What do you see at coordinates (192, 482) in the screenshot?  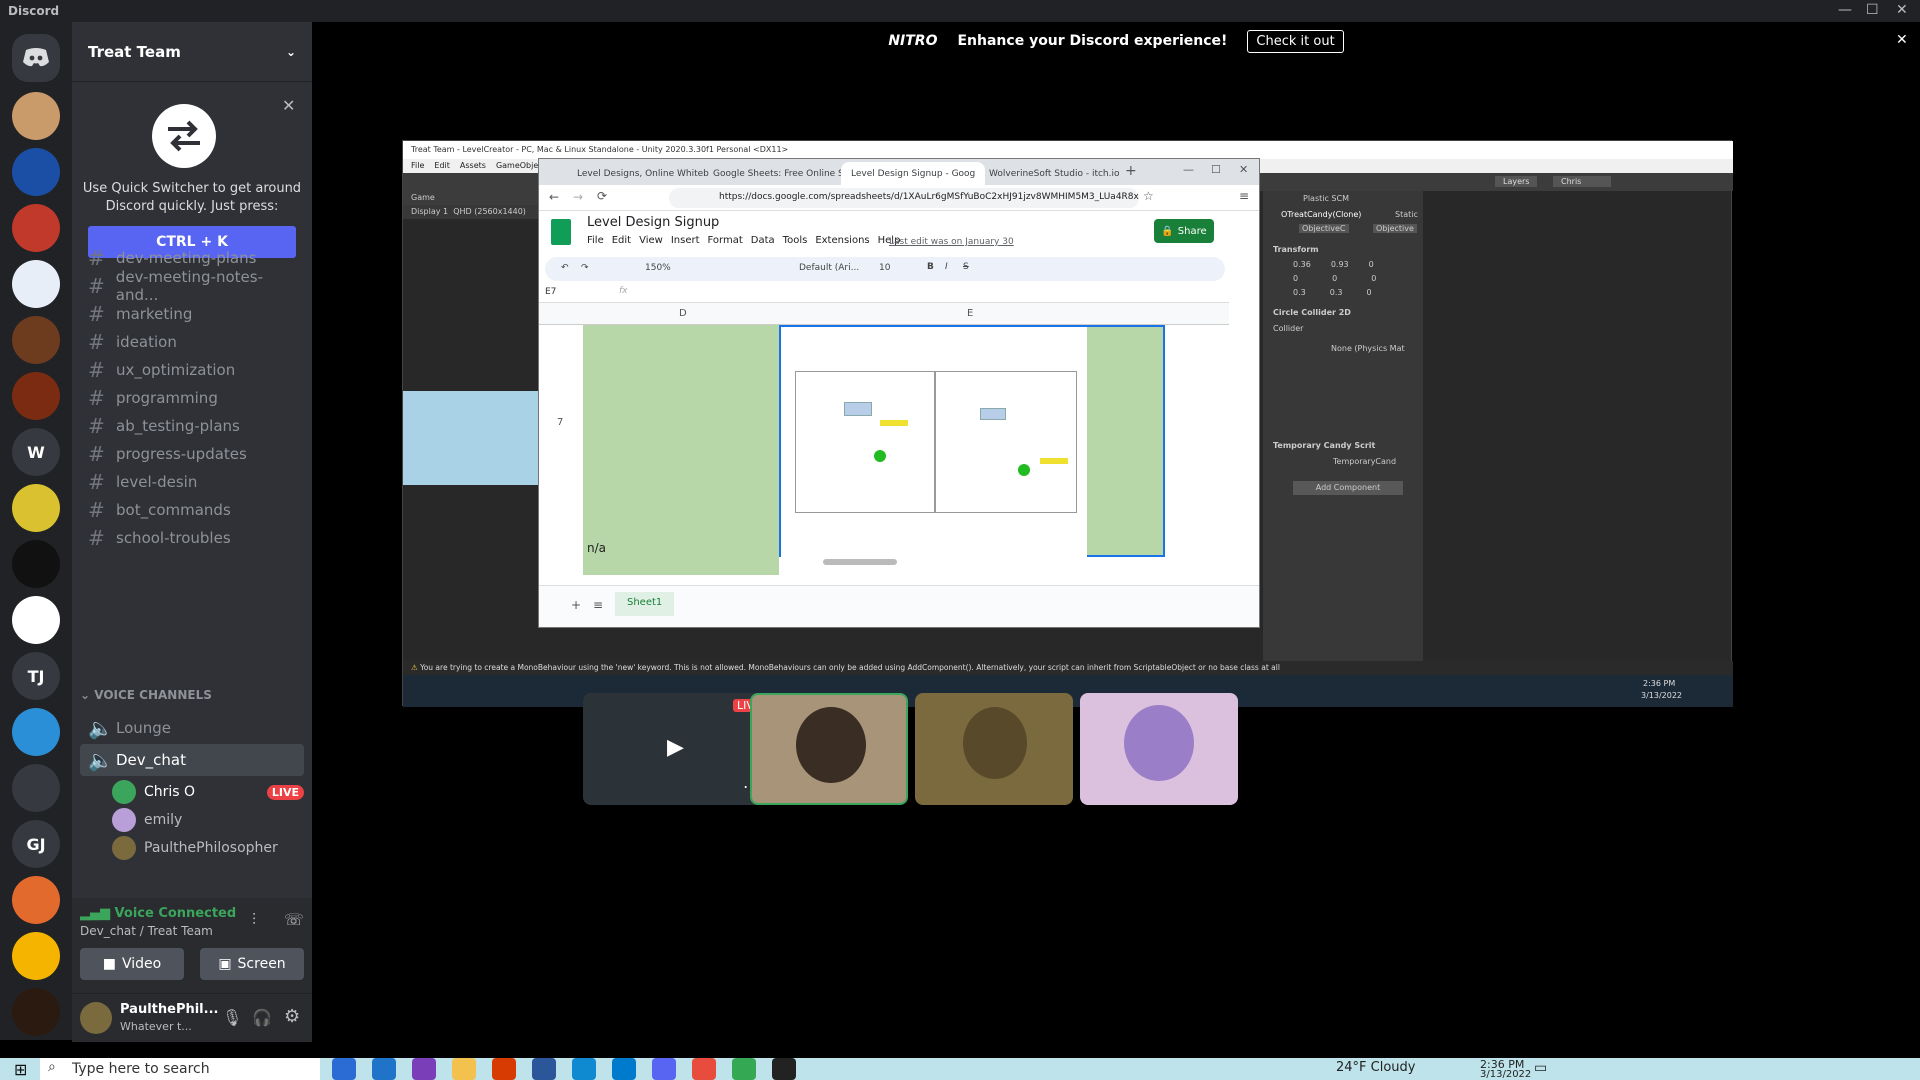 I see `channel-item: # level-desin` at bounding box center [192, 482].